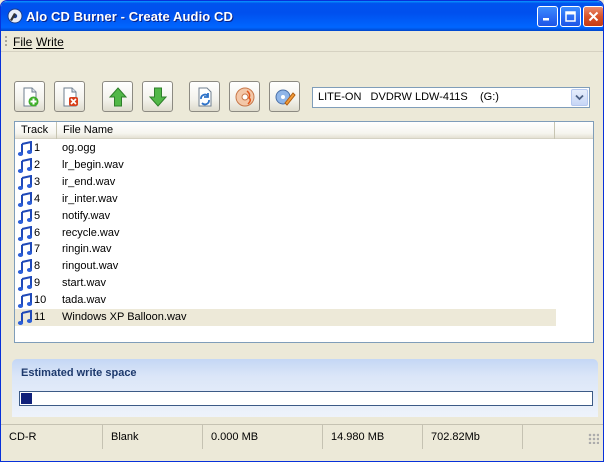  I want to click on drive-select-value: LITE-ON DVDRW LDW-411S (G:), so click(408, 97).